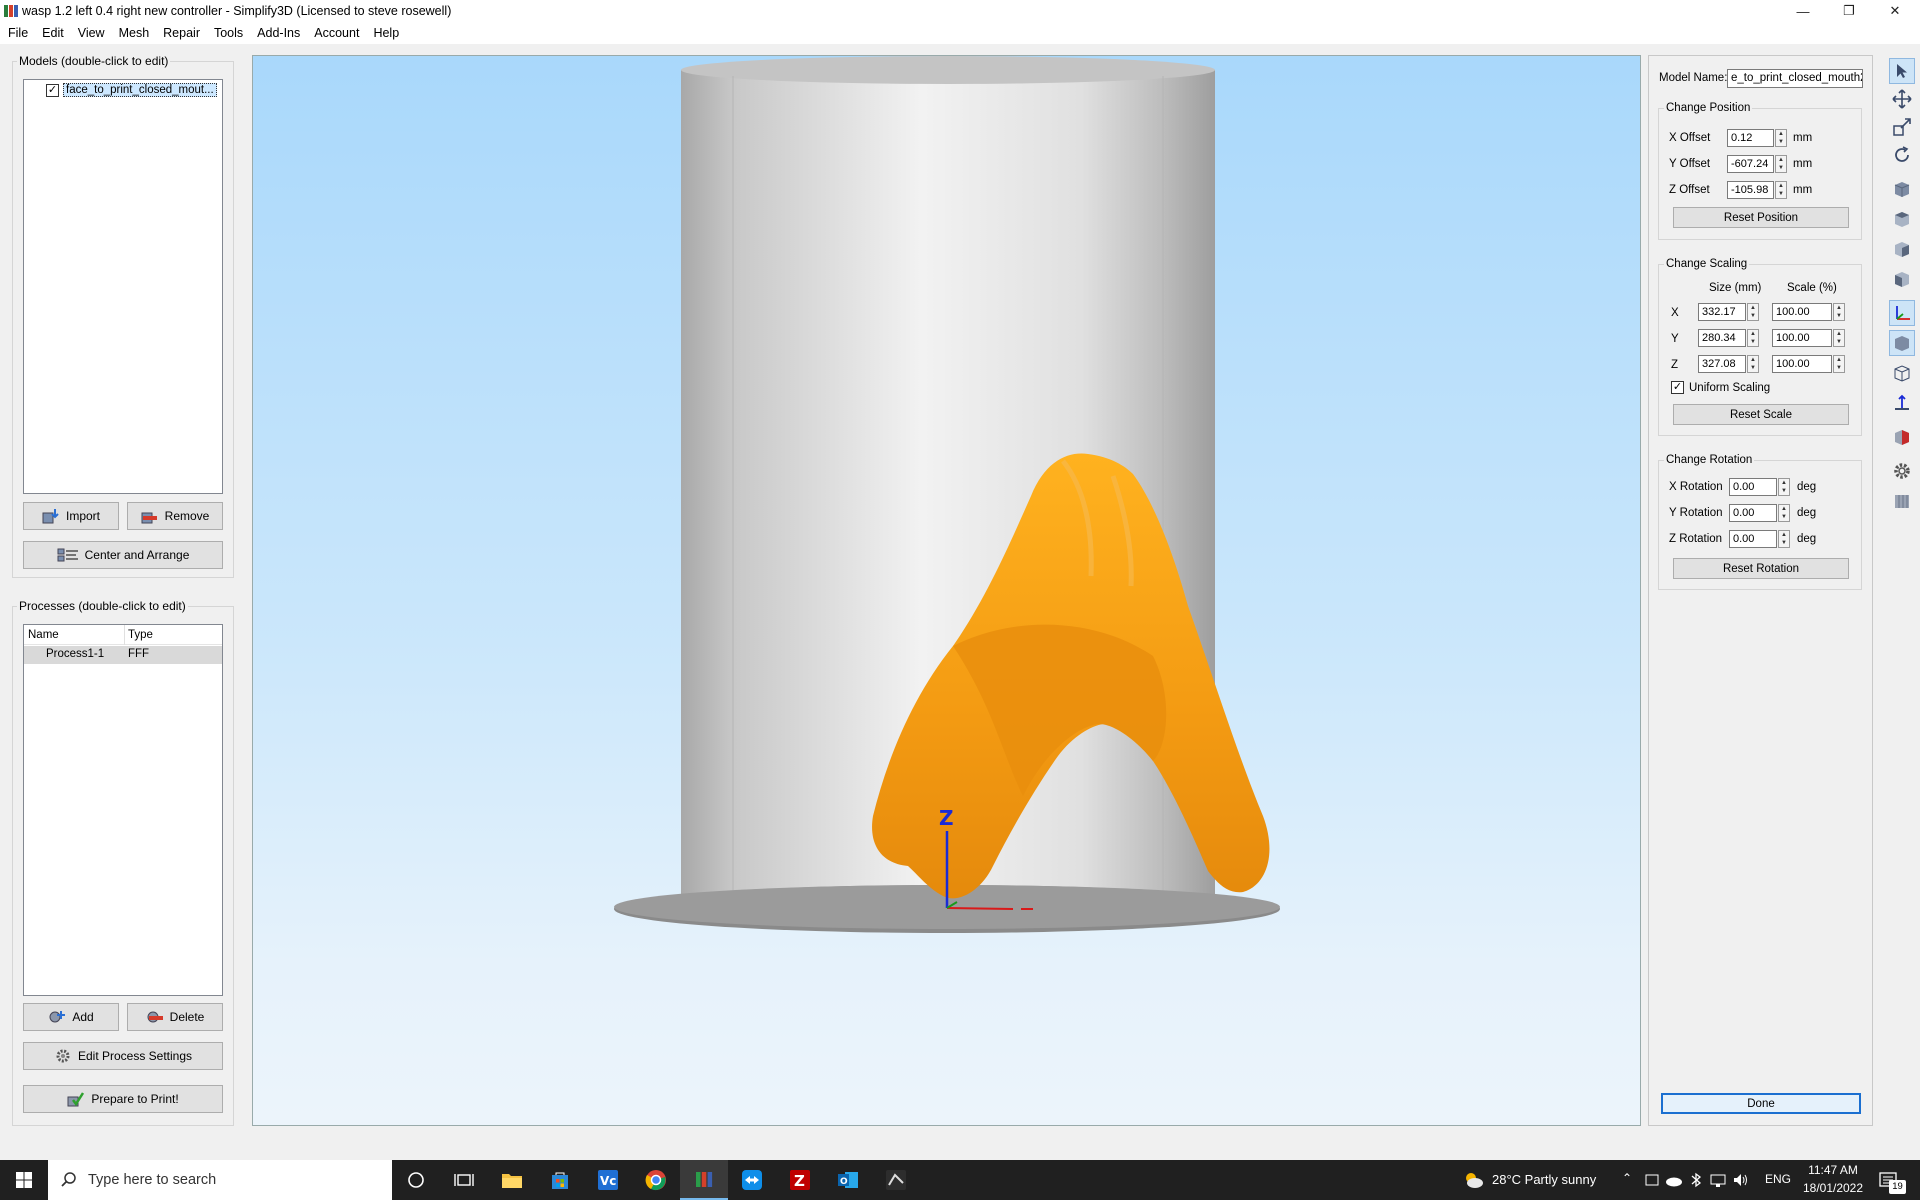  Describe the element at coordinates (1902, 403) in the screenshot. I see `normals-icon` at that location.